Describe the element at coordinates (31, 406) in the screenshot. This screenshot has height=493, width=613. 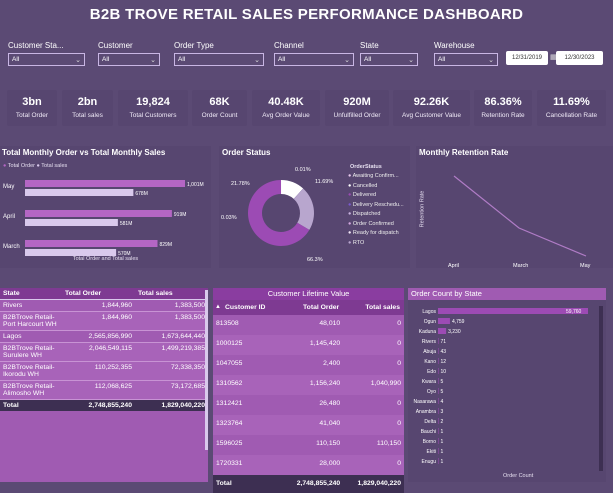
I see `total-label: Total` at that location.